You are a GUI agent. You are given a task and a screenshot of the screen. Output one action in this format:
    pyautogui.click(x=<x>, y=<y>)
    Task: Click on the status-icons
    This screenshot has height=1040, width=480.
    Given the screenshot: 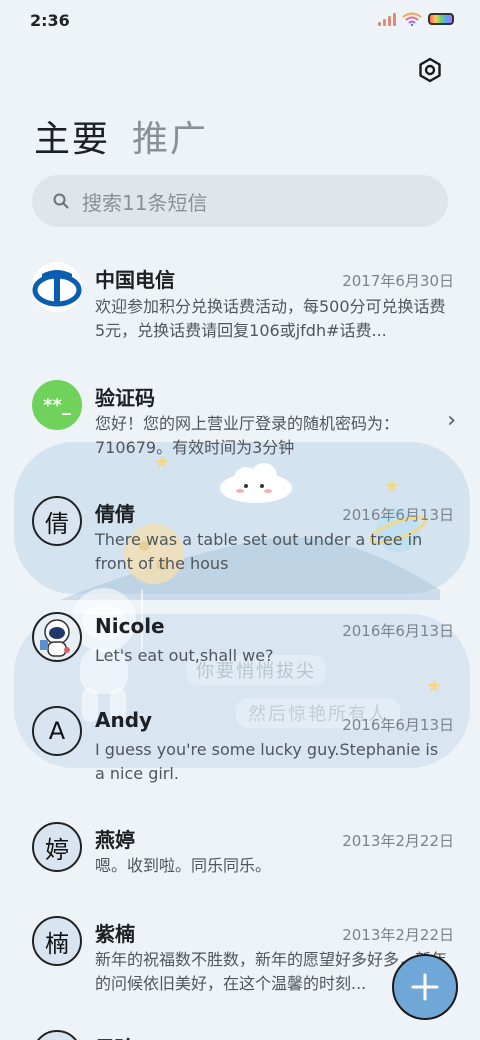 What is the action you would take?
    pyautogui.click(x=416, y=19)
    